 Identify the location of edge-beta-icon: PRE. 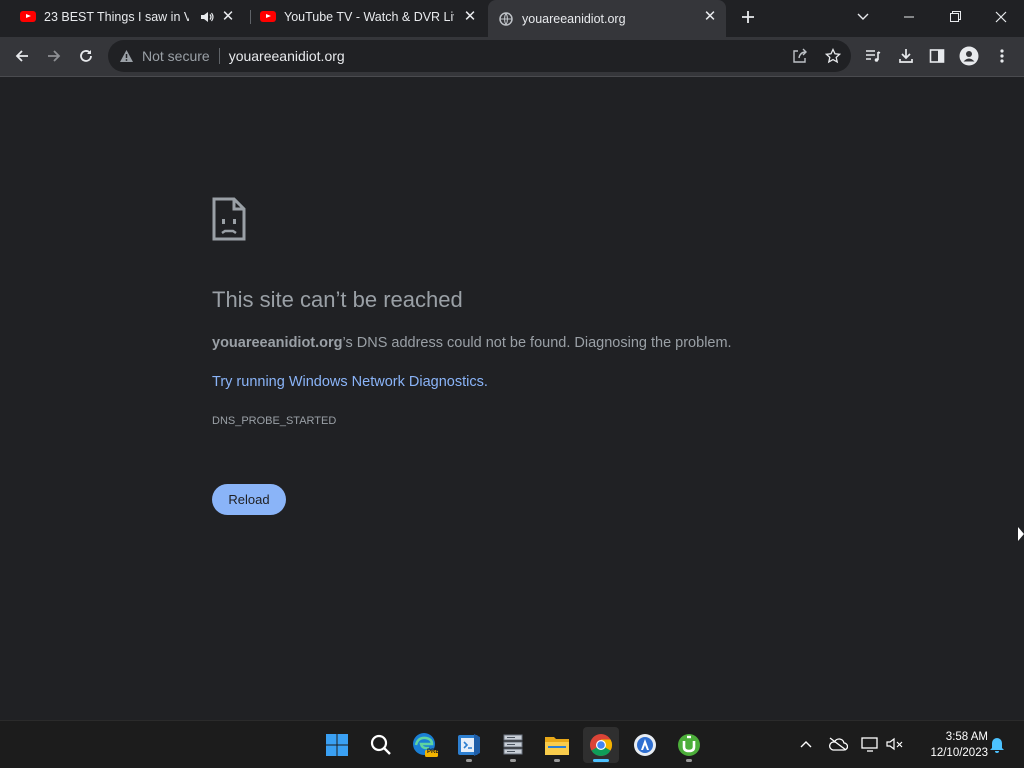
(425, 745).